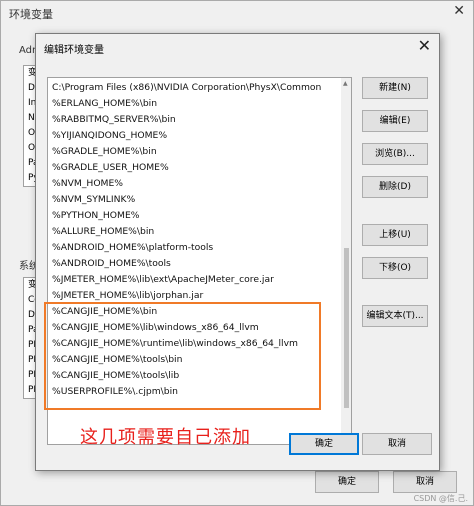 The height and width of the screenshot is (506, 474). Describe the element at coordinates (74, 50) in the screenshot. I see `dialog-title: 编辑环境变量` at that location.